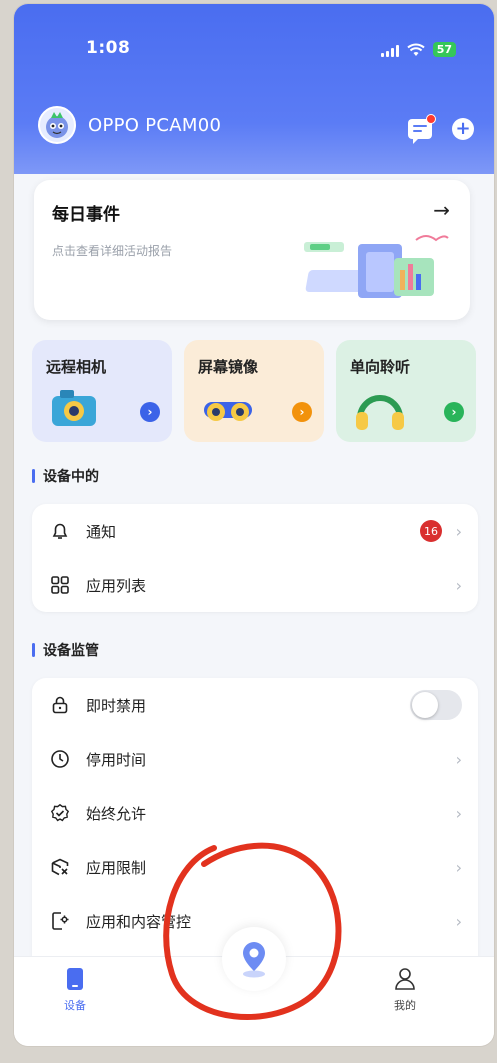 Image resolution: width=497 pixels, height=1063 pixels. Describe the element at coordinates (116, 585) in the screenshot. I see `row-label: 应用列表` at that location.